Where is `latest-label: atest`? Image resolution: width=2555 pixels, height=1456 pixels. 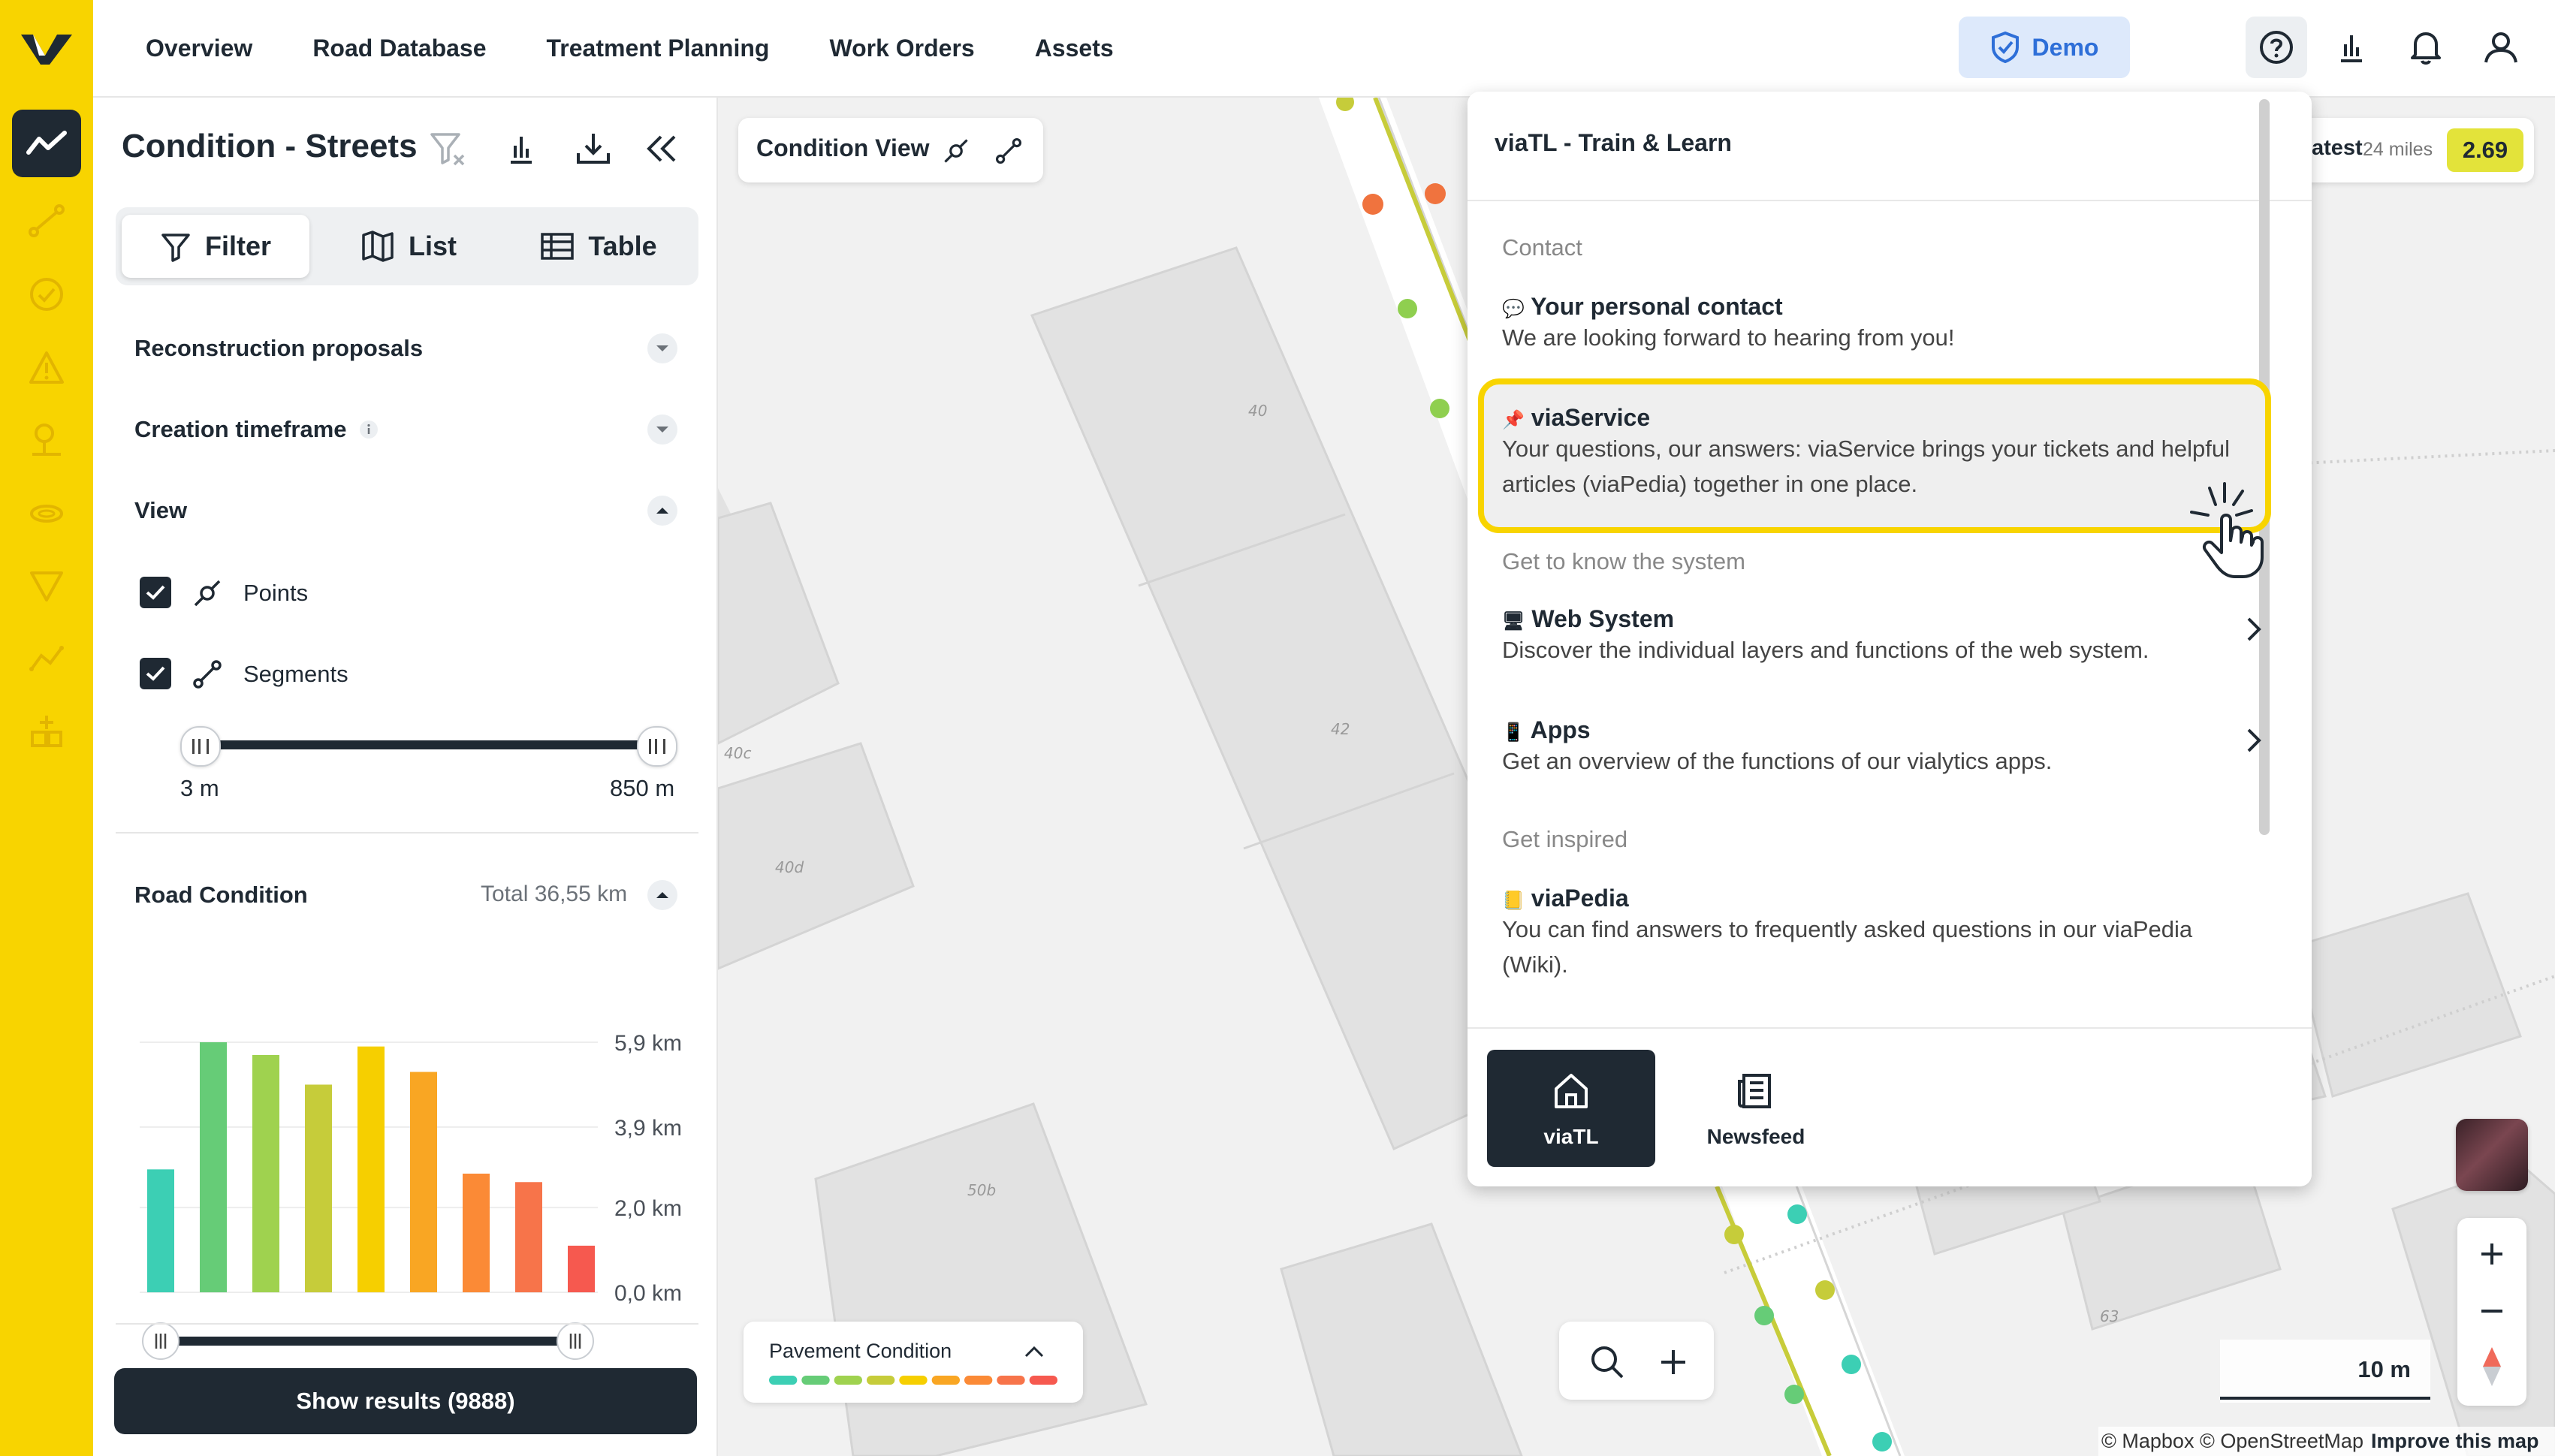
latest-label: atest is located at coordinates (2337, 148).